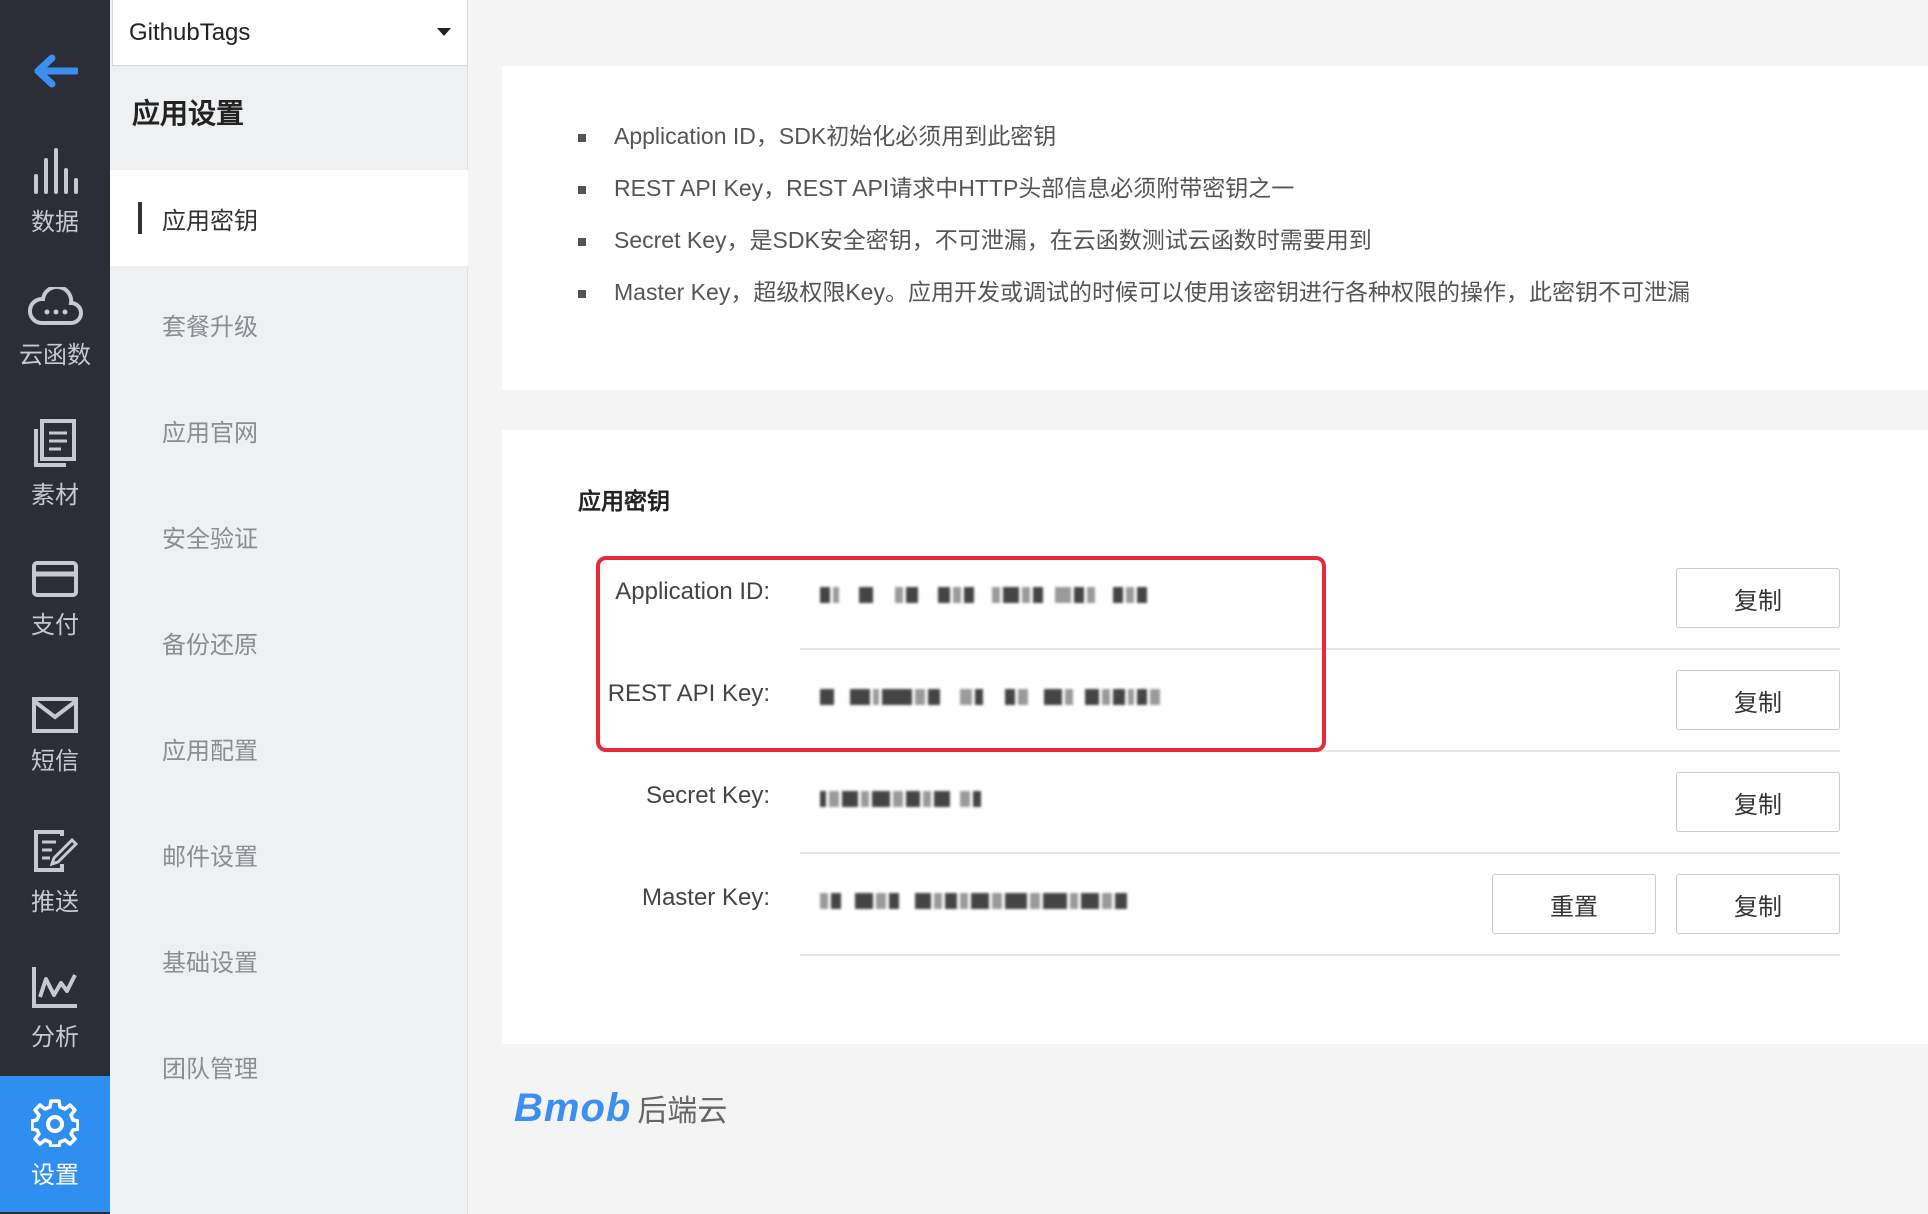 This screenshot has width=1928, height=1214. I want to click on rail-item-settings: 设置, so click(55, 1144).